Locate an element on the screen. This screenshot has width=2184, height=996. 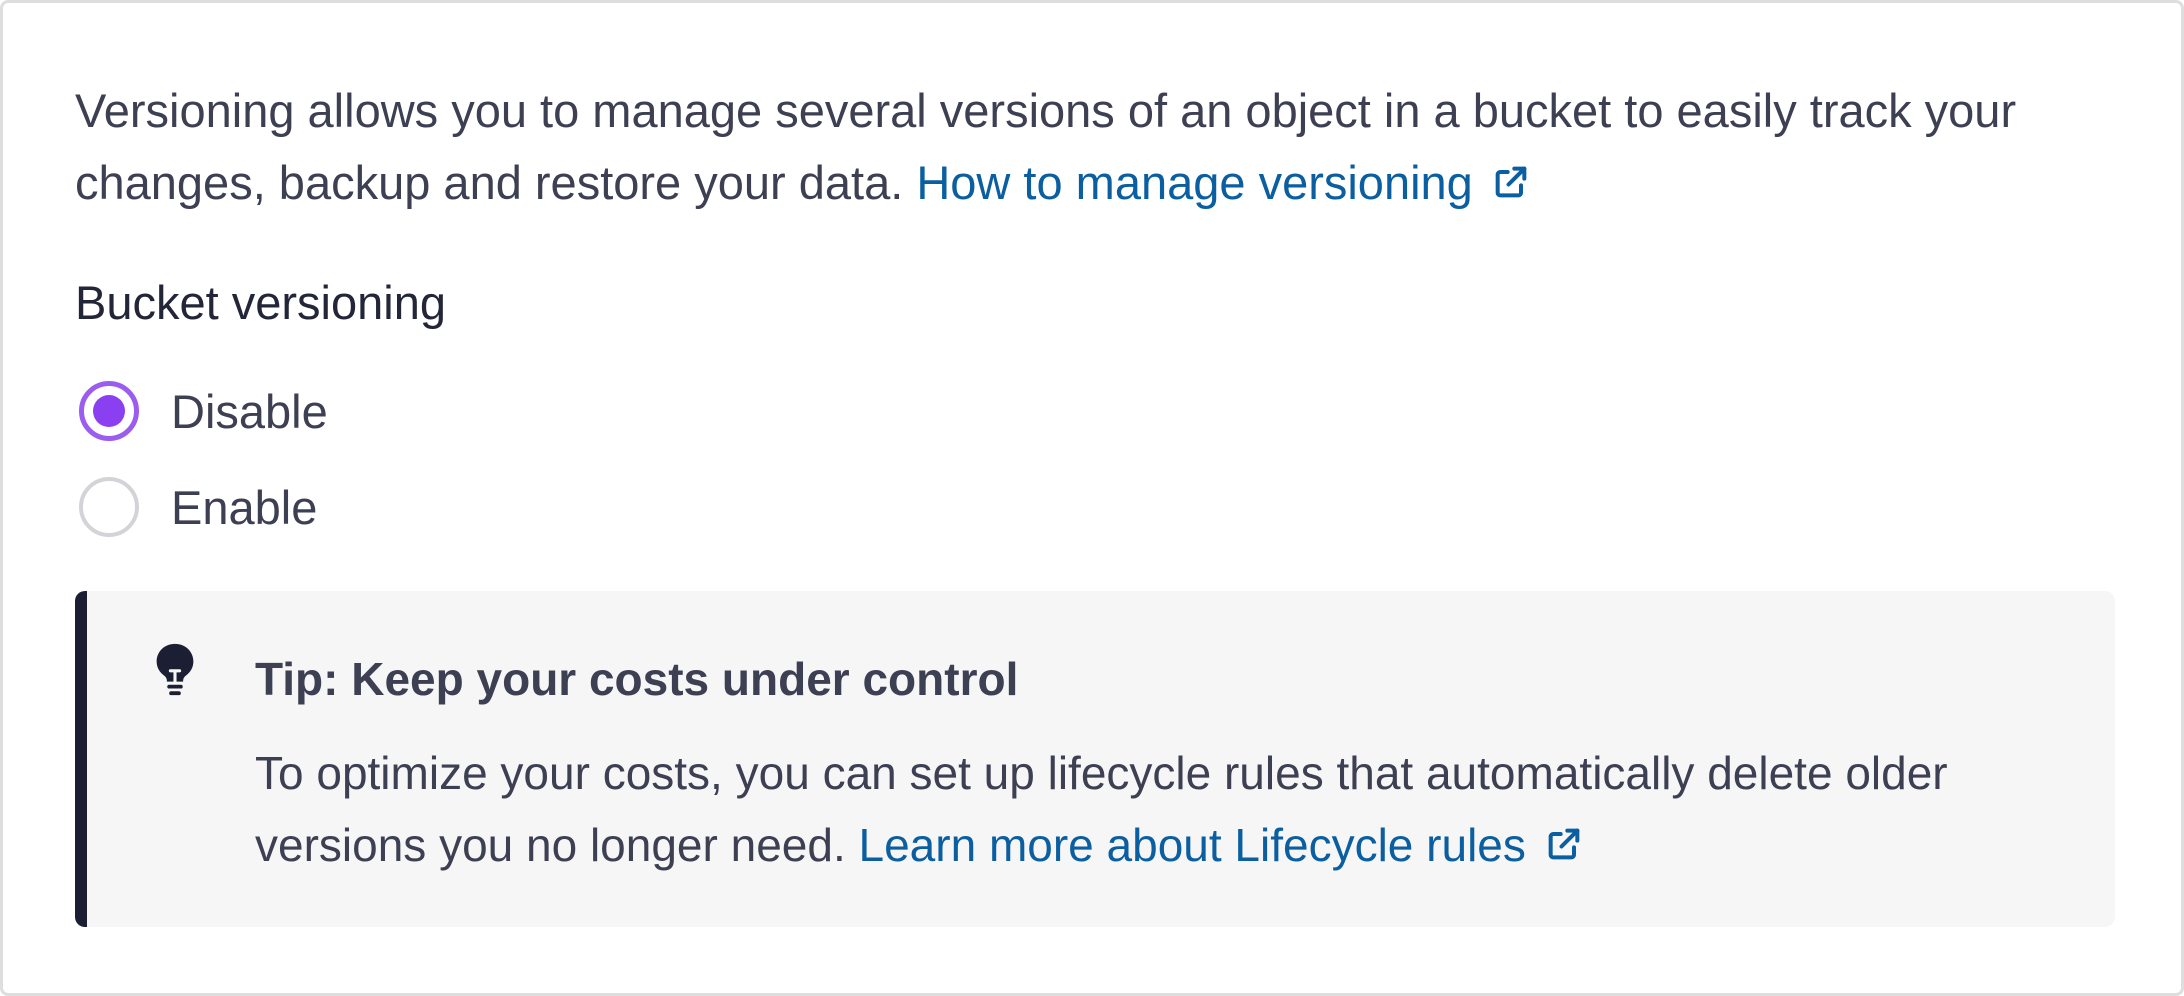
radio-option-enable: Enable is located at coordinates (198, 507).